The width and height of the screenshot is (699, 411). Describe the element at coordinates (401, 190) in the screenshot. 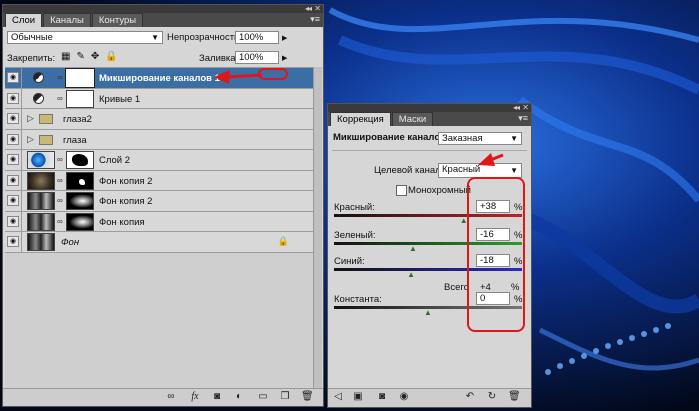

I see `monochrome-checkbox` at that location.